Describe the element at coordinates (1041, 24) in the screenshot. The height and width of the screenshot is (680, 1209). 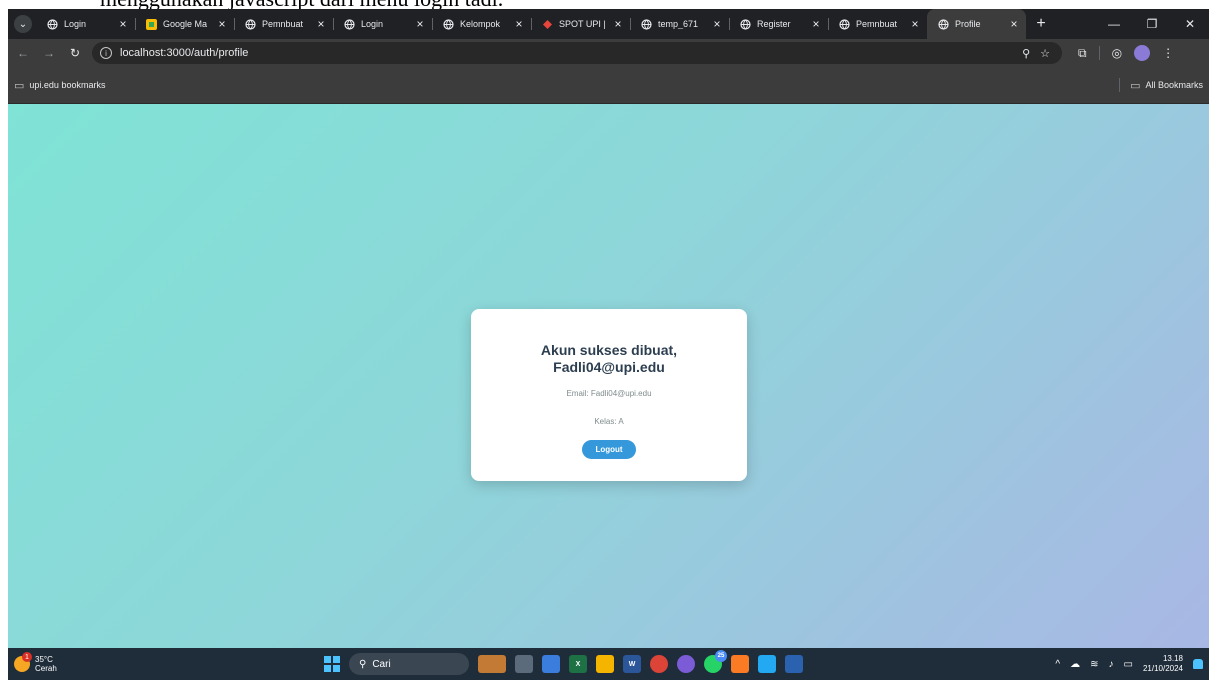
I see `new-tab-button: +` at that location.